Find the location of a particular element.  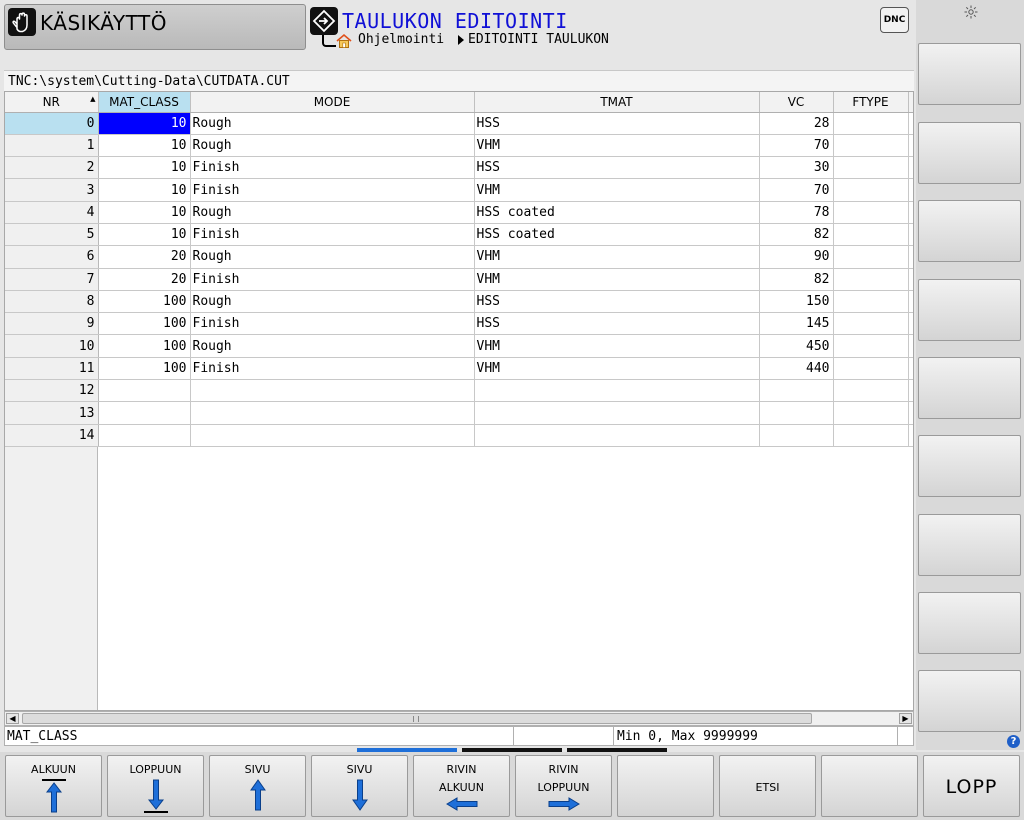

table-row: 2 10 Finish HSS 30 is located at coordinates (459, 168).